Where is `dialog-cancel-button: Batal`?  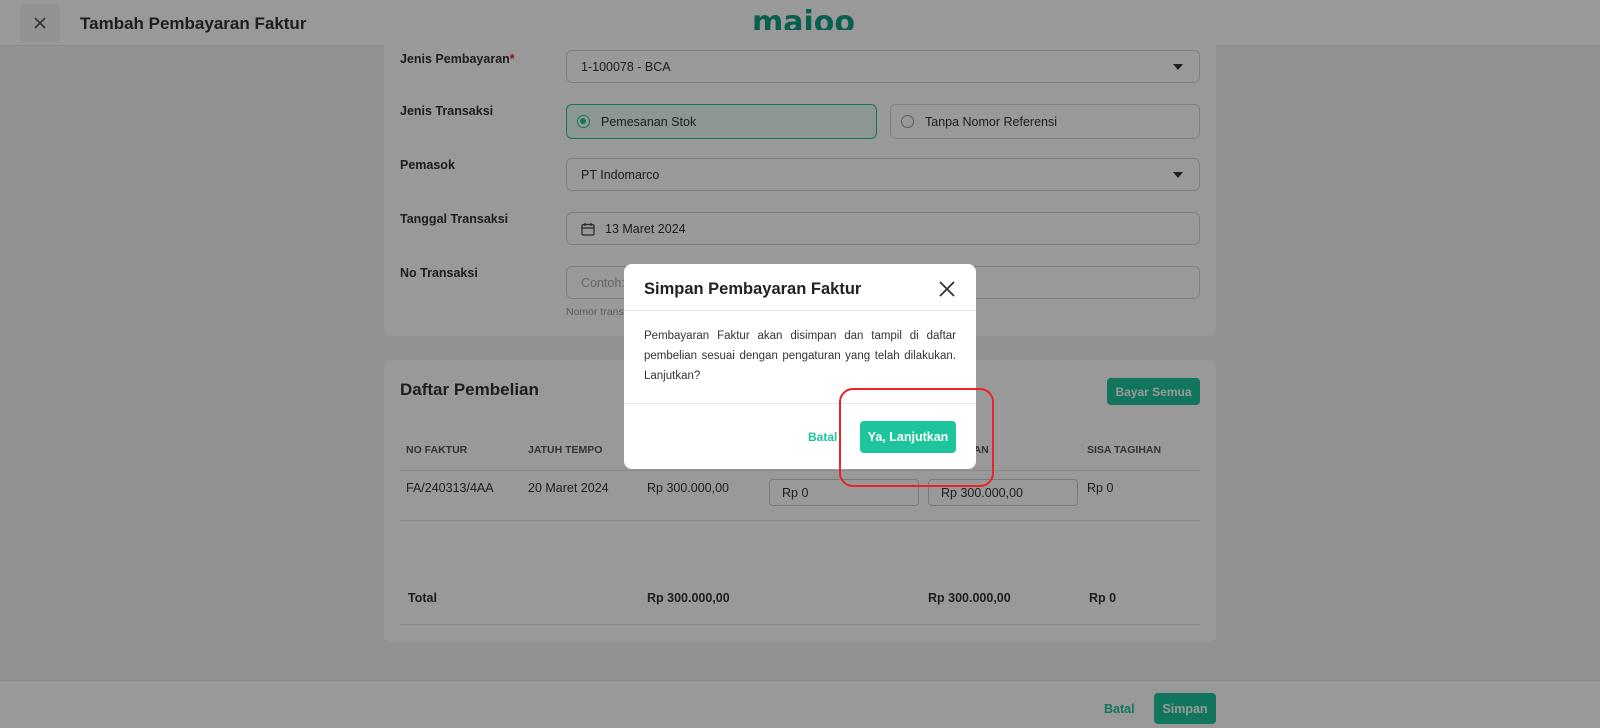
dialog-cancel-button: Batal is located at coordinates (822, 437).